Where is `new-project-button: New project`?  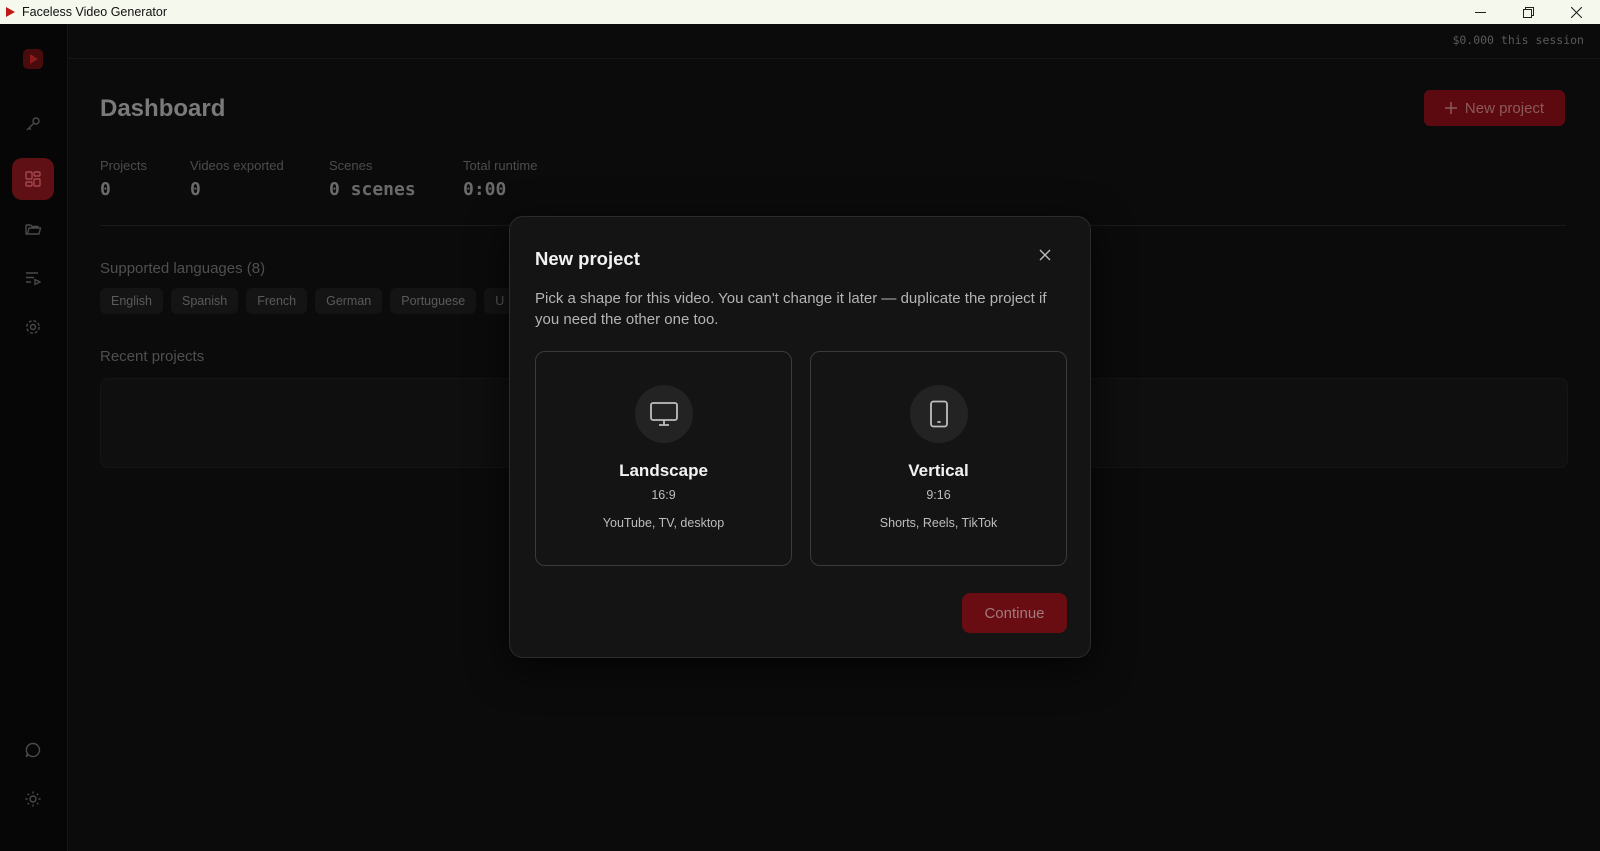 new-project-button: New project is located at coordinates (1494, 108).